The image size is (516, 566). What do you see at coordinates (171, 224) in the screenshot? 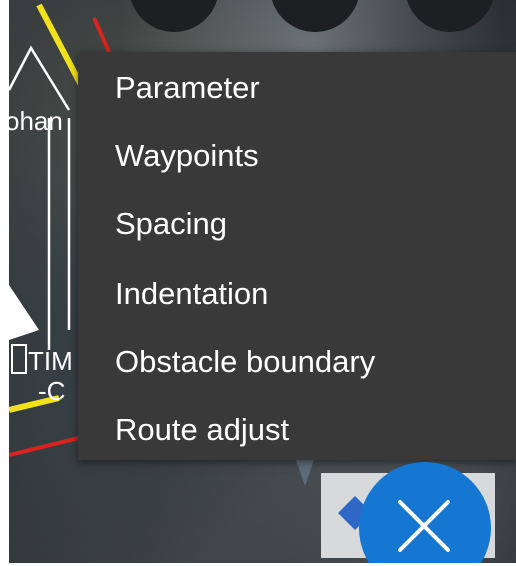
I see `menu-item-spacing: Spacing` at bounding box center [171, 224].